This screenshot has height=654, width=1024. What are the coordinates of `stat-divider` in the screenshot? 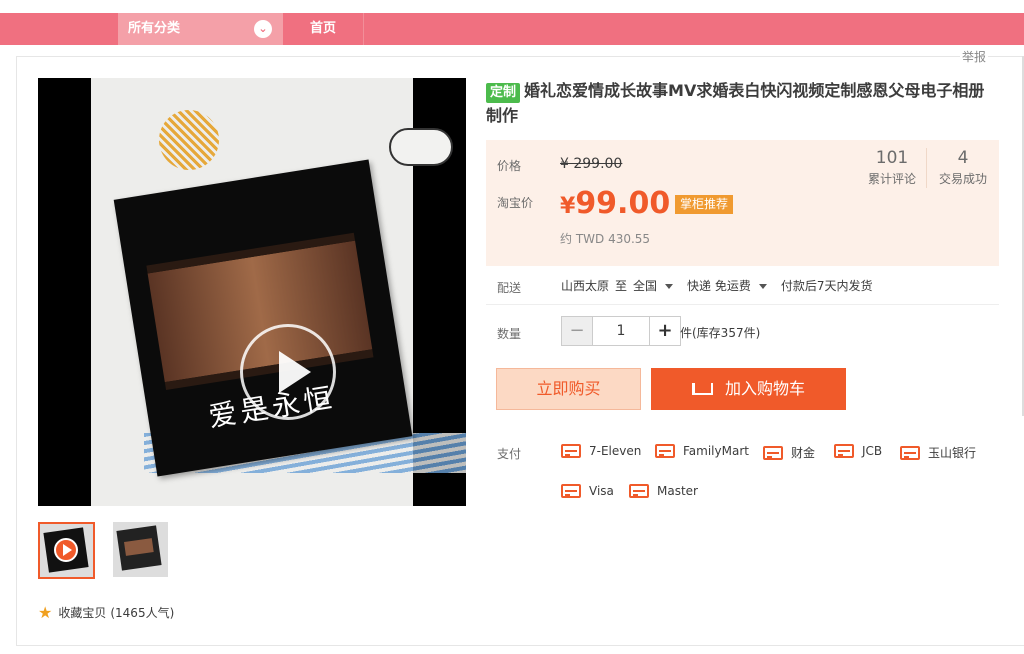 It's located at (926, 168).